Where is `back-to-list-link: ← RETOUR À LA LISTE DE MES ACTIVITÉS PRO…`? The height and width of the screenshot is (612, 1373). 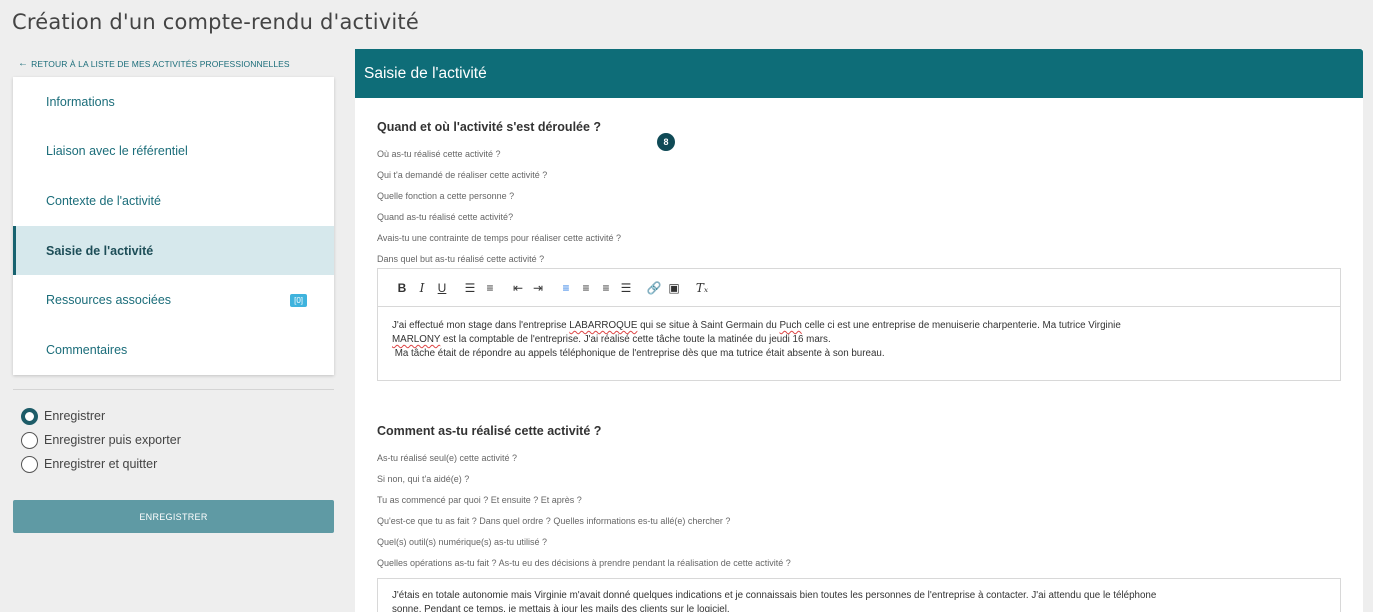
back-to-list-link: ← RETOUR À LA LISTE DE MES ACTIVITÉS PRO… is located at coordinates (154, 63).